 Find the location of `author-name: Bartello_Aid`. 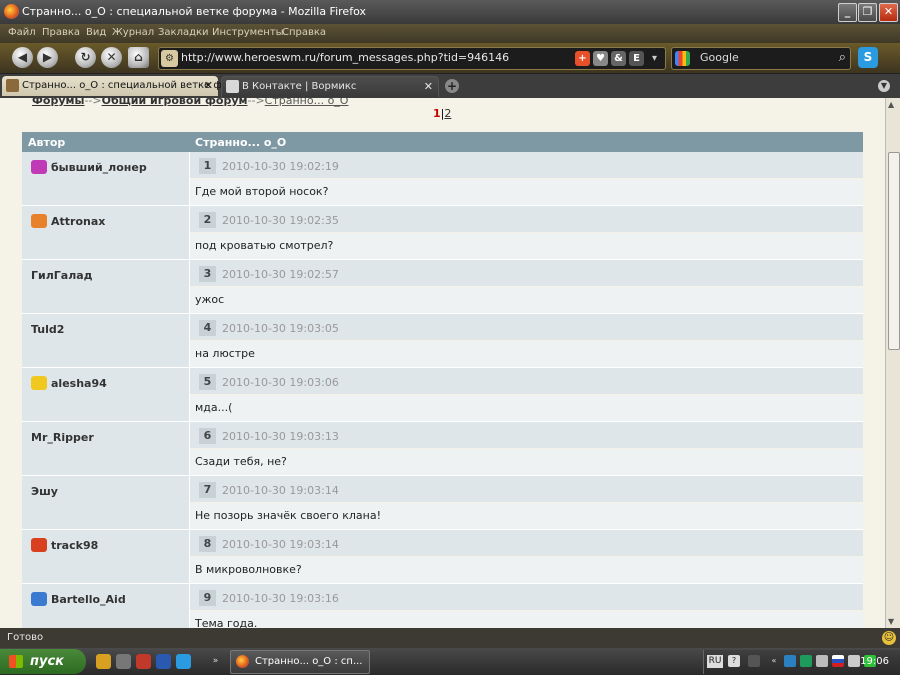

author-name: Bartello_Aid is located at coordinates (88, 599).